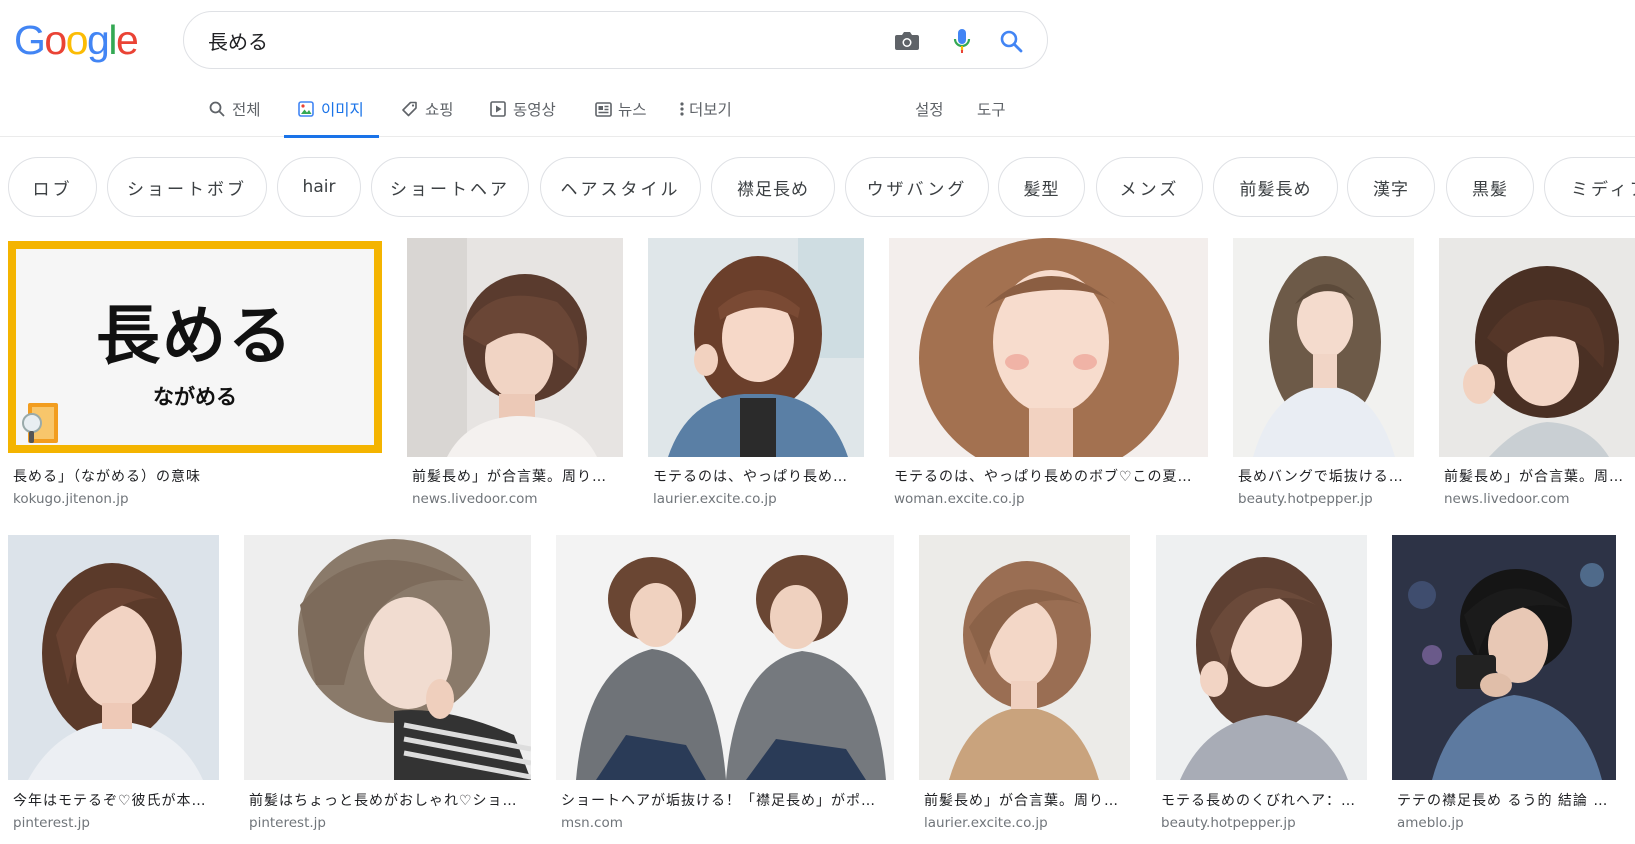  I want to click on image-icon, so click(306, 109).